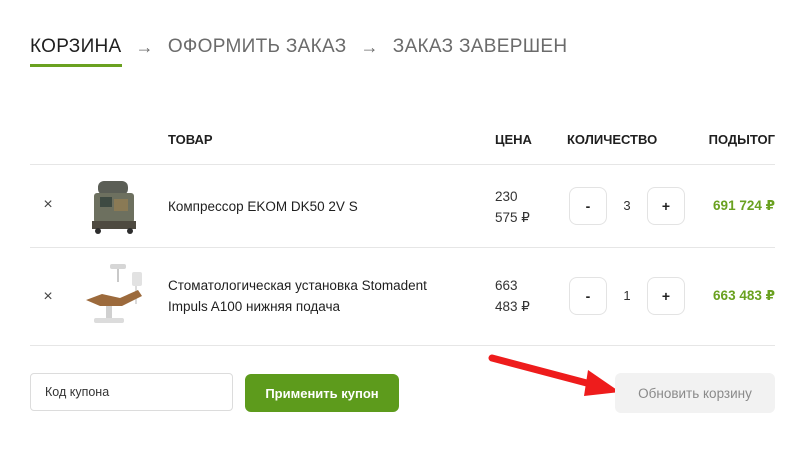  What do you see at coordinates (318, 285) in the screenshot?
I see `product-name-line: Стоматологическая установка Stomadent` at bounding box center [318, 285].